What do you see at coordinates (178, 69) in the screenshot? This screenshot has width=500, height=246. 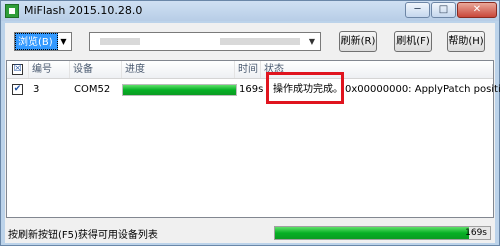 I see `column-header-progress: 进度` at bounding box center [178, 69].